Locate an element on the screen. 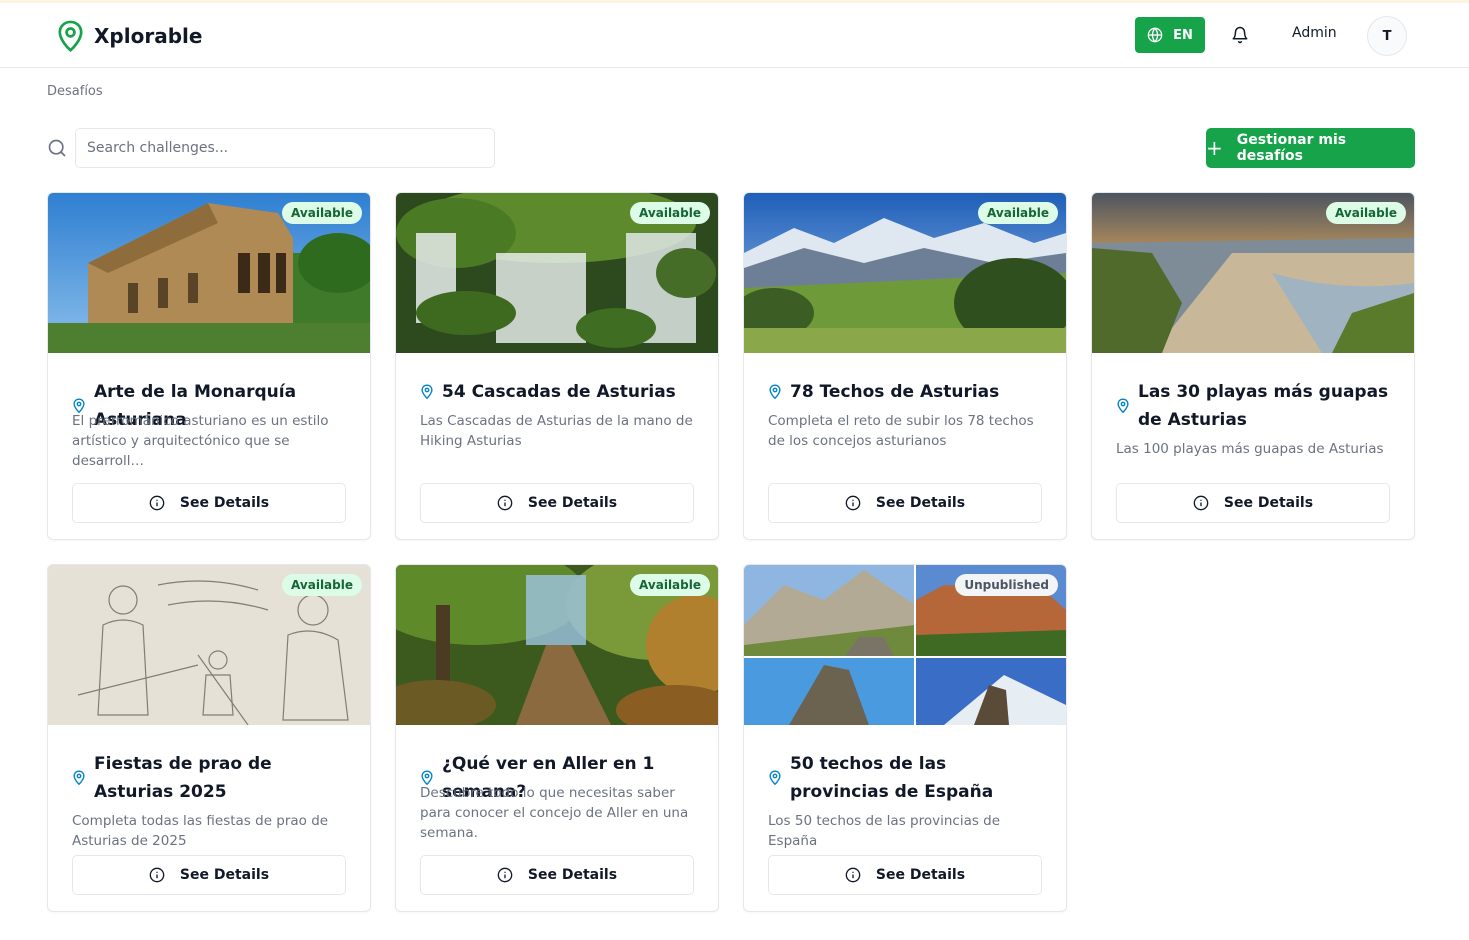 The width and height of the screenshot is (1469, 940). challenge-title-text: 54 Cascadas de Asturias is located at coordinates (559, 392).